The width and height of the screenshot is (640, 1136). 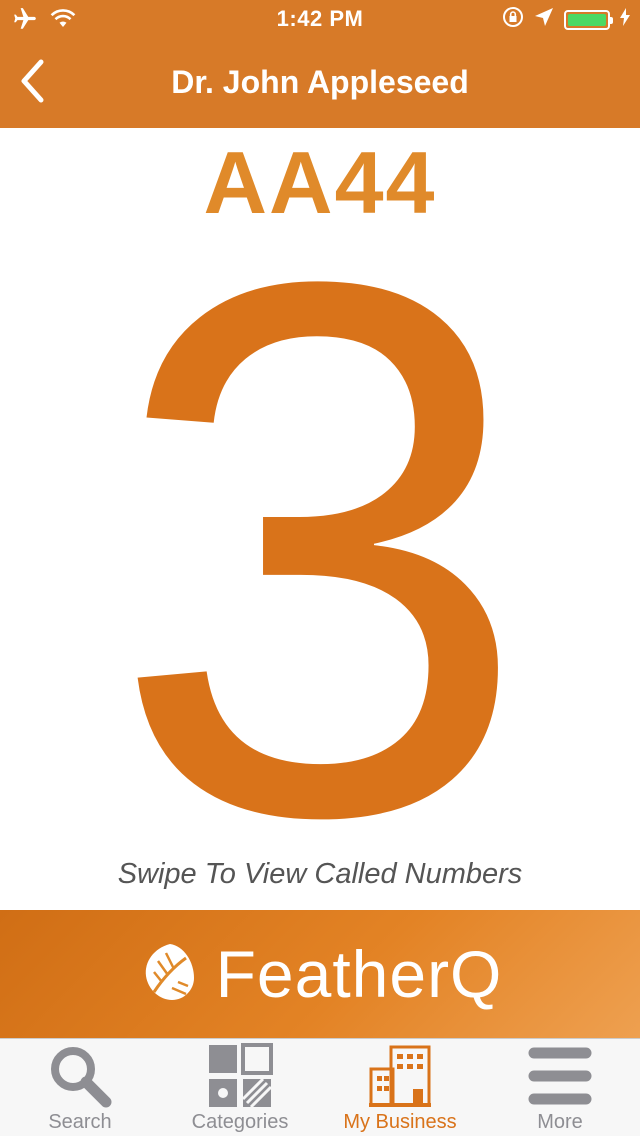 What do you see at coordinates (240, 1076) in the screenshot?
I see `categories-icon` at bounding box center [240, 1076].